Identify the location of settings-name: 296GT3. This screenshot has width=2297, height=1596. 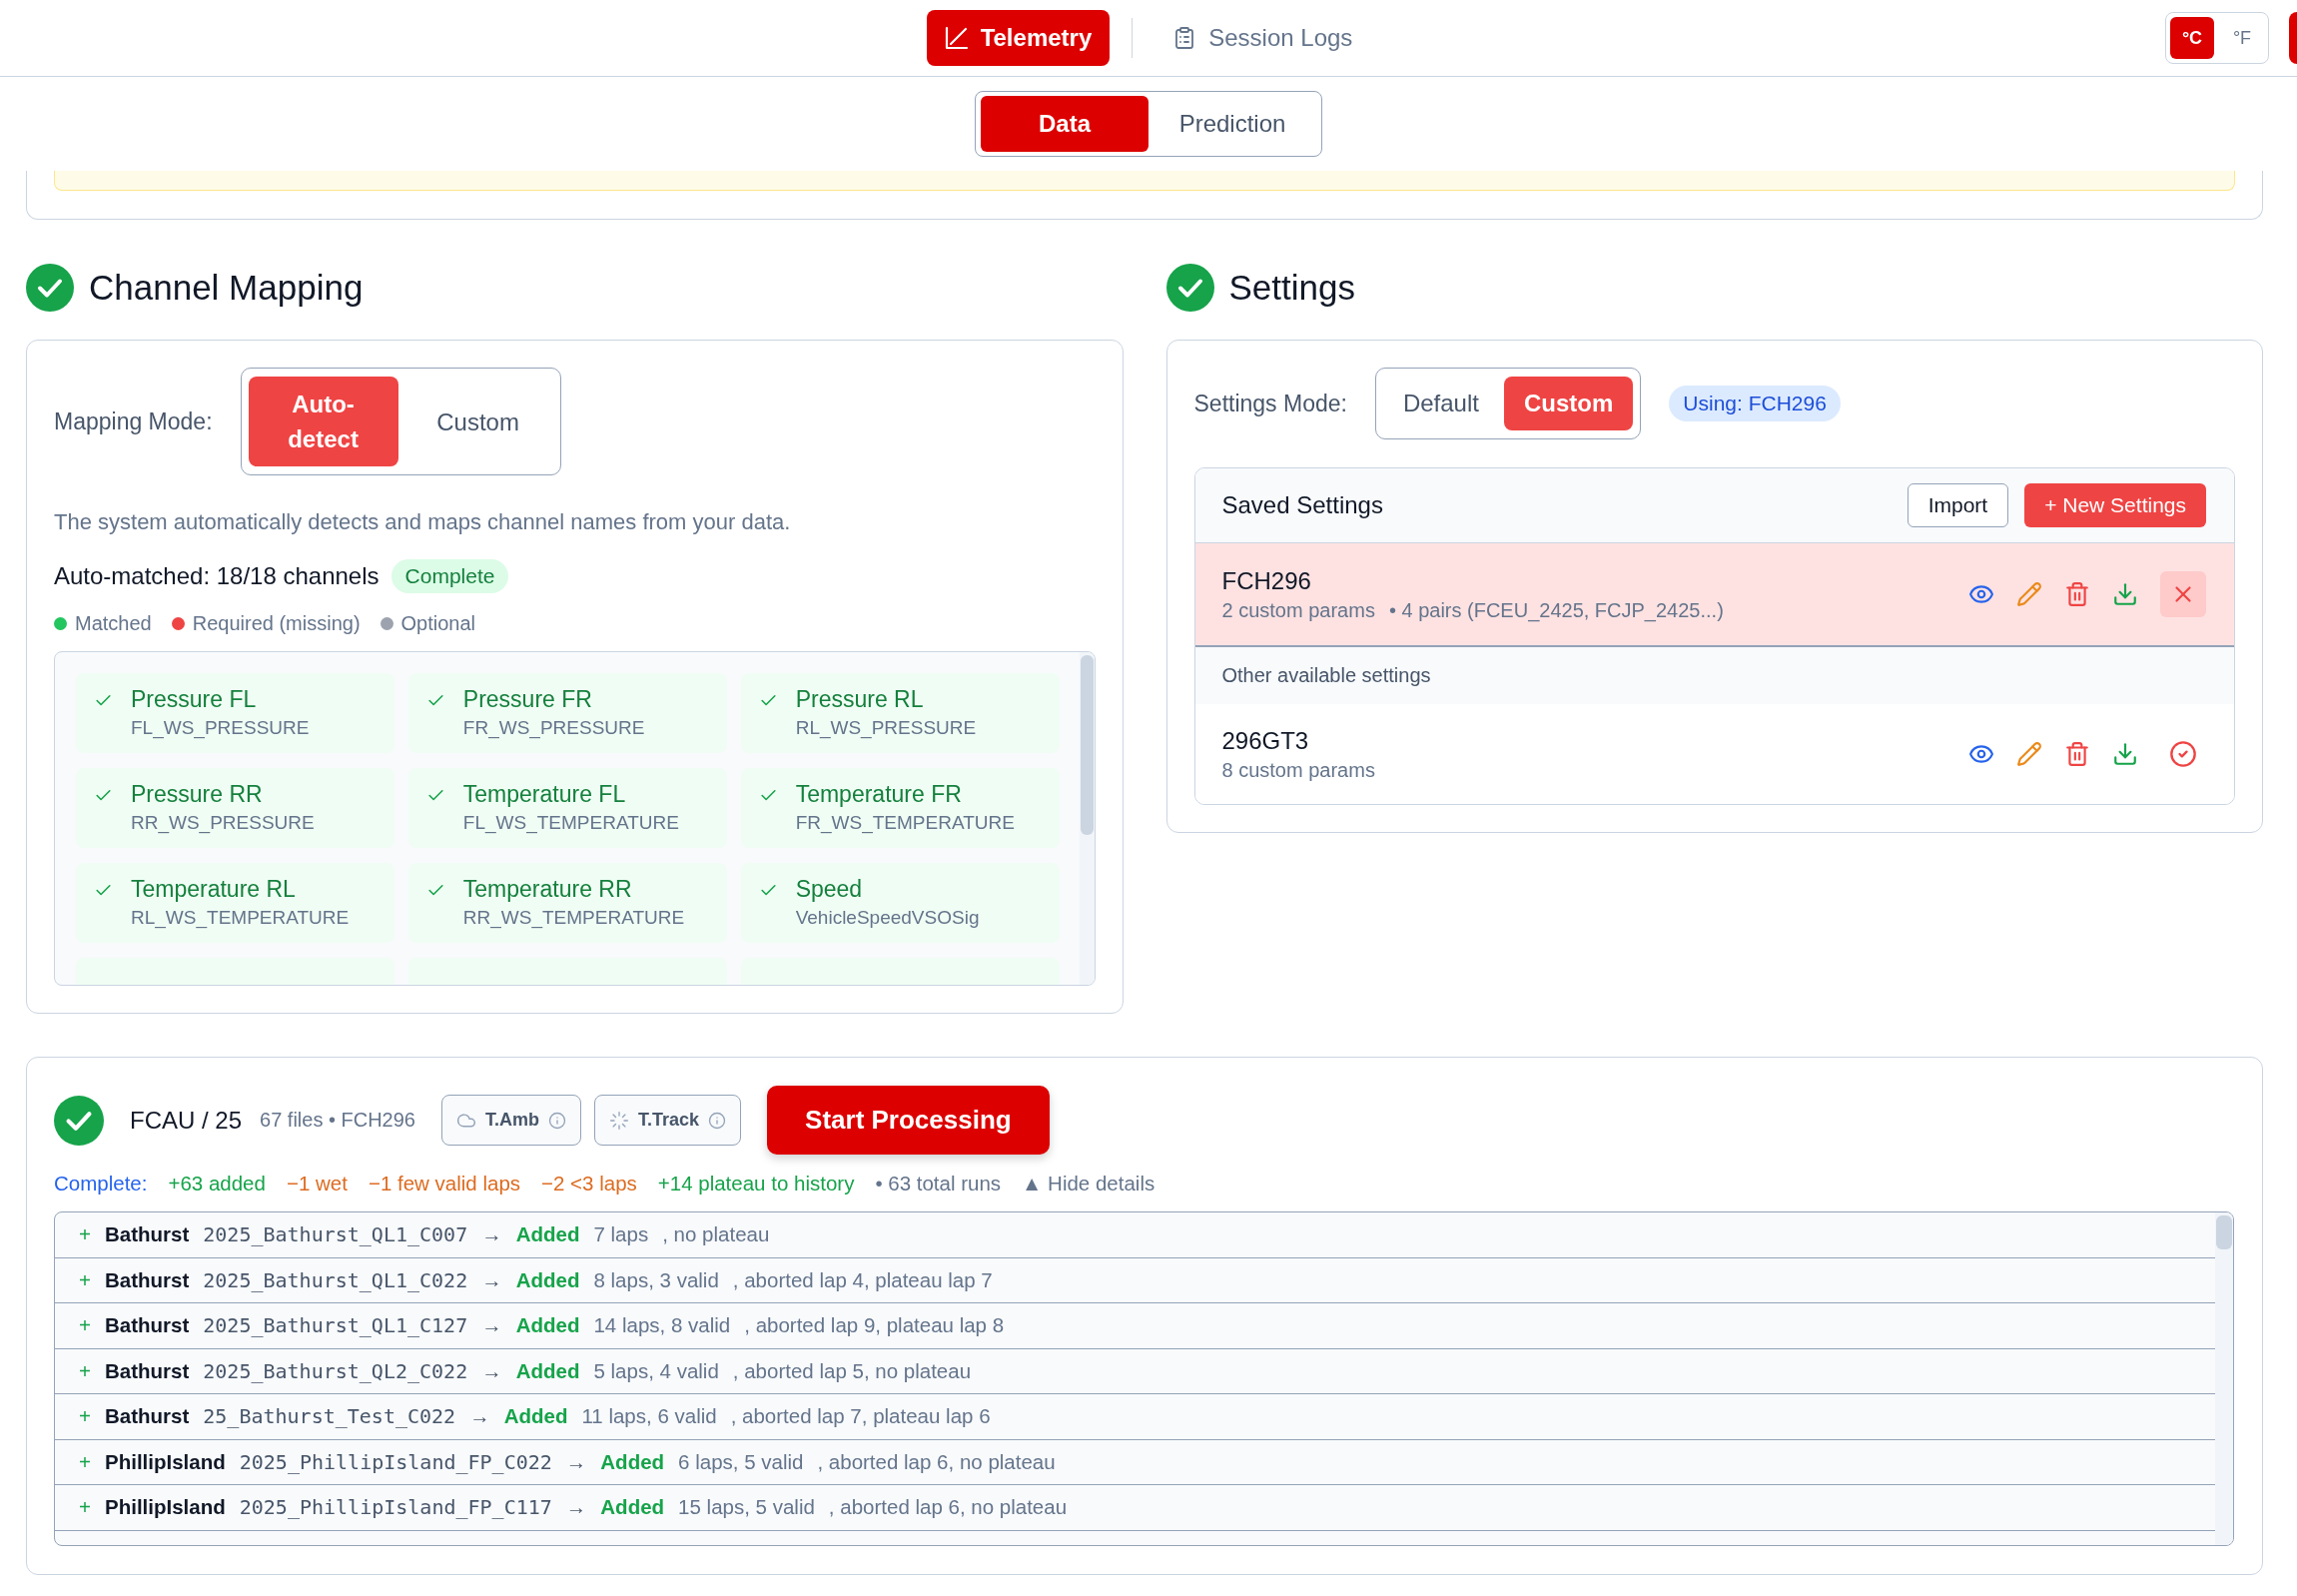
(1265, 740).